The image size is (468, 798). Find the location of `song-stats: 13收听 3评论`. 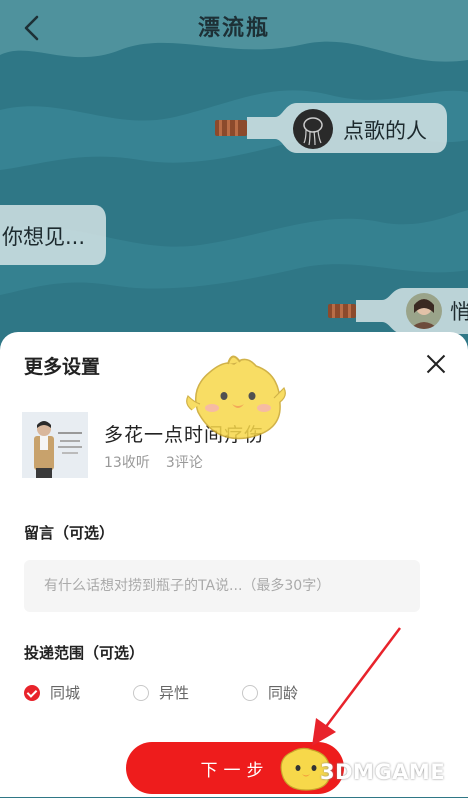

song-stats: 13收听 3评论 is located at coordinates (161, 462).